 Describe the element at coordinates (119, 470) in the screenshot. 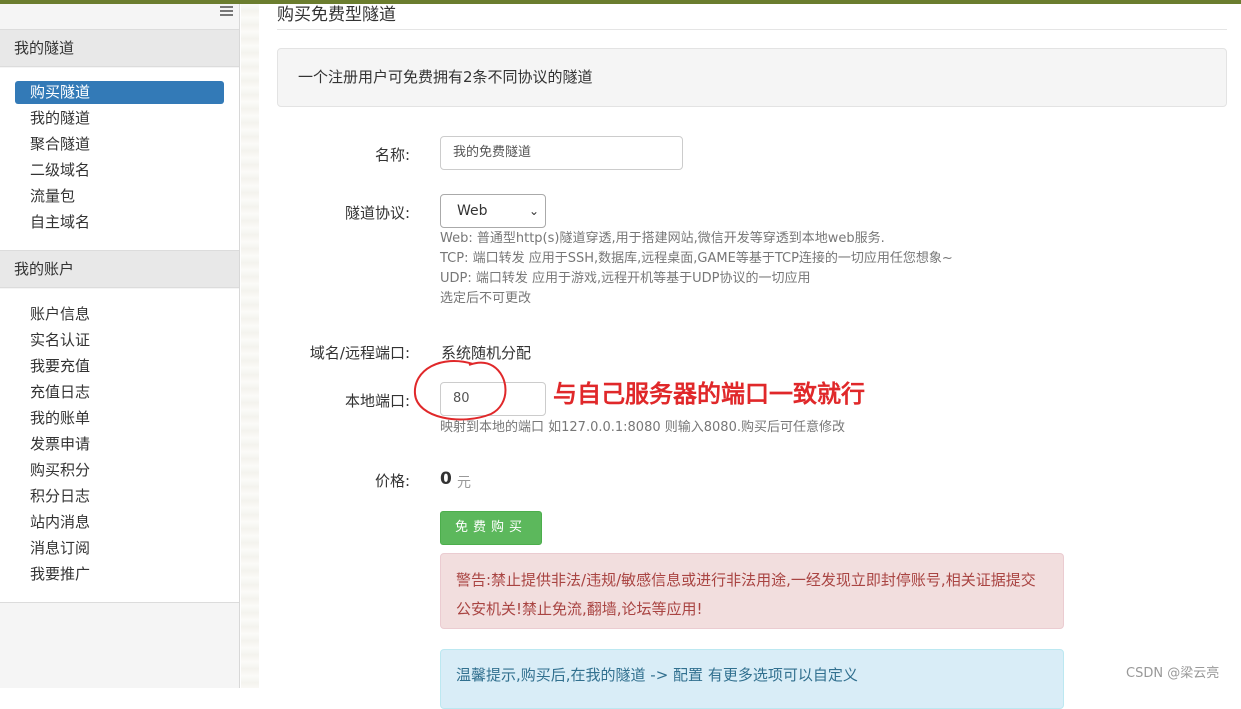

I see `sidebar-item-buy-points: 购买积分` at that location.